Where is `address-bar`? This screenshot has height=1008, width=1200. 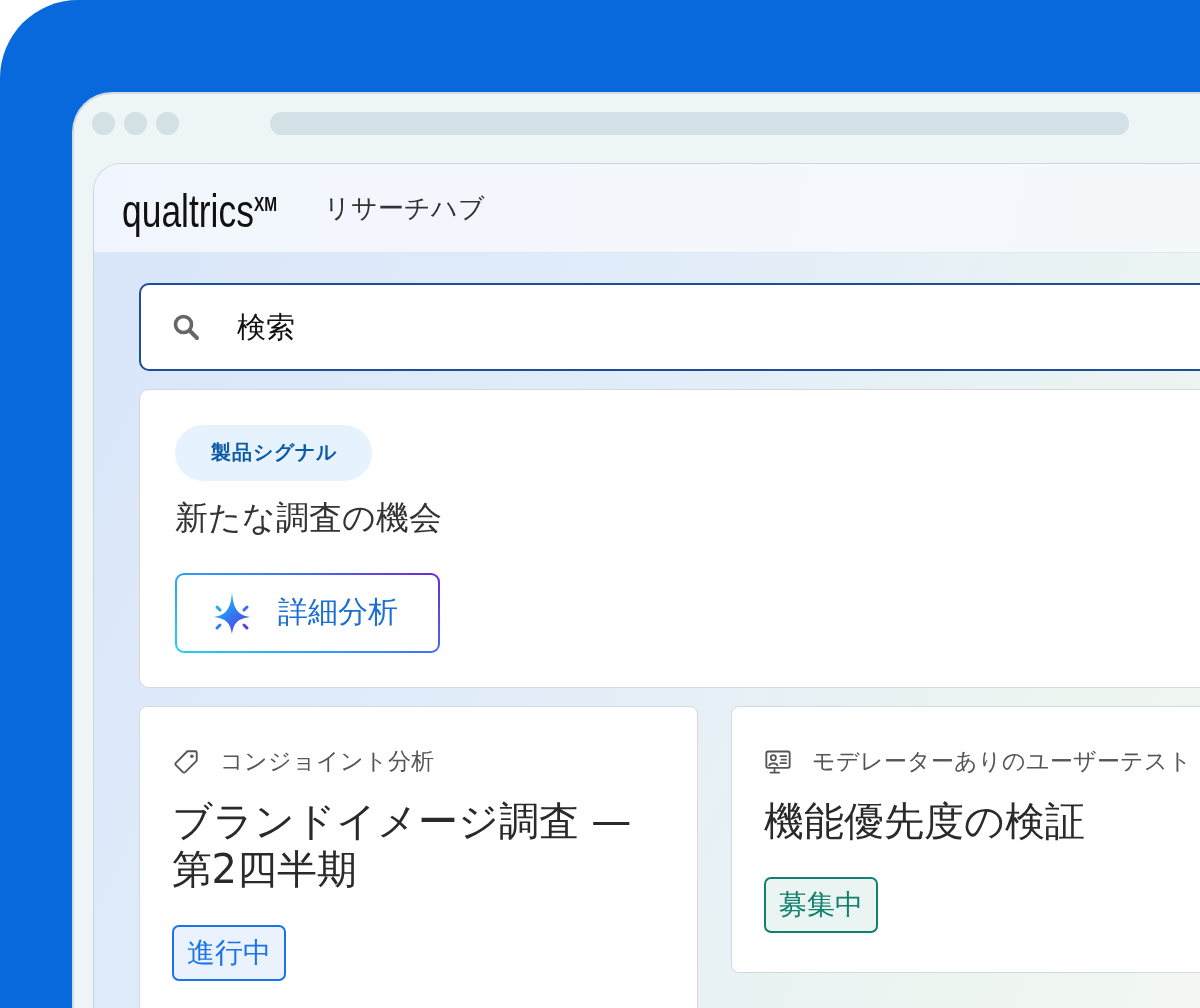 address-bar is located at coordinates (699, 123).